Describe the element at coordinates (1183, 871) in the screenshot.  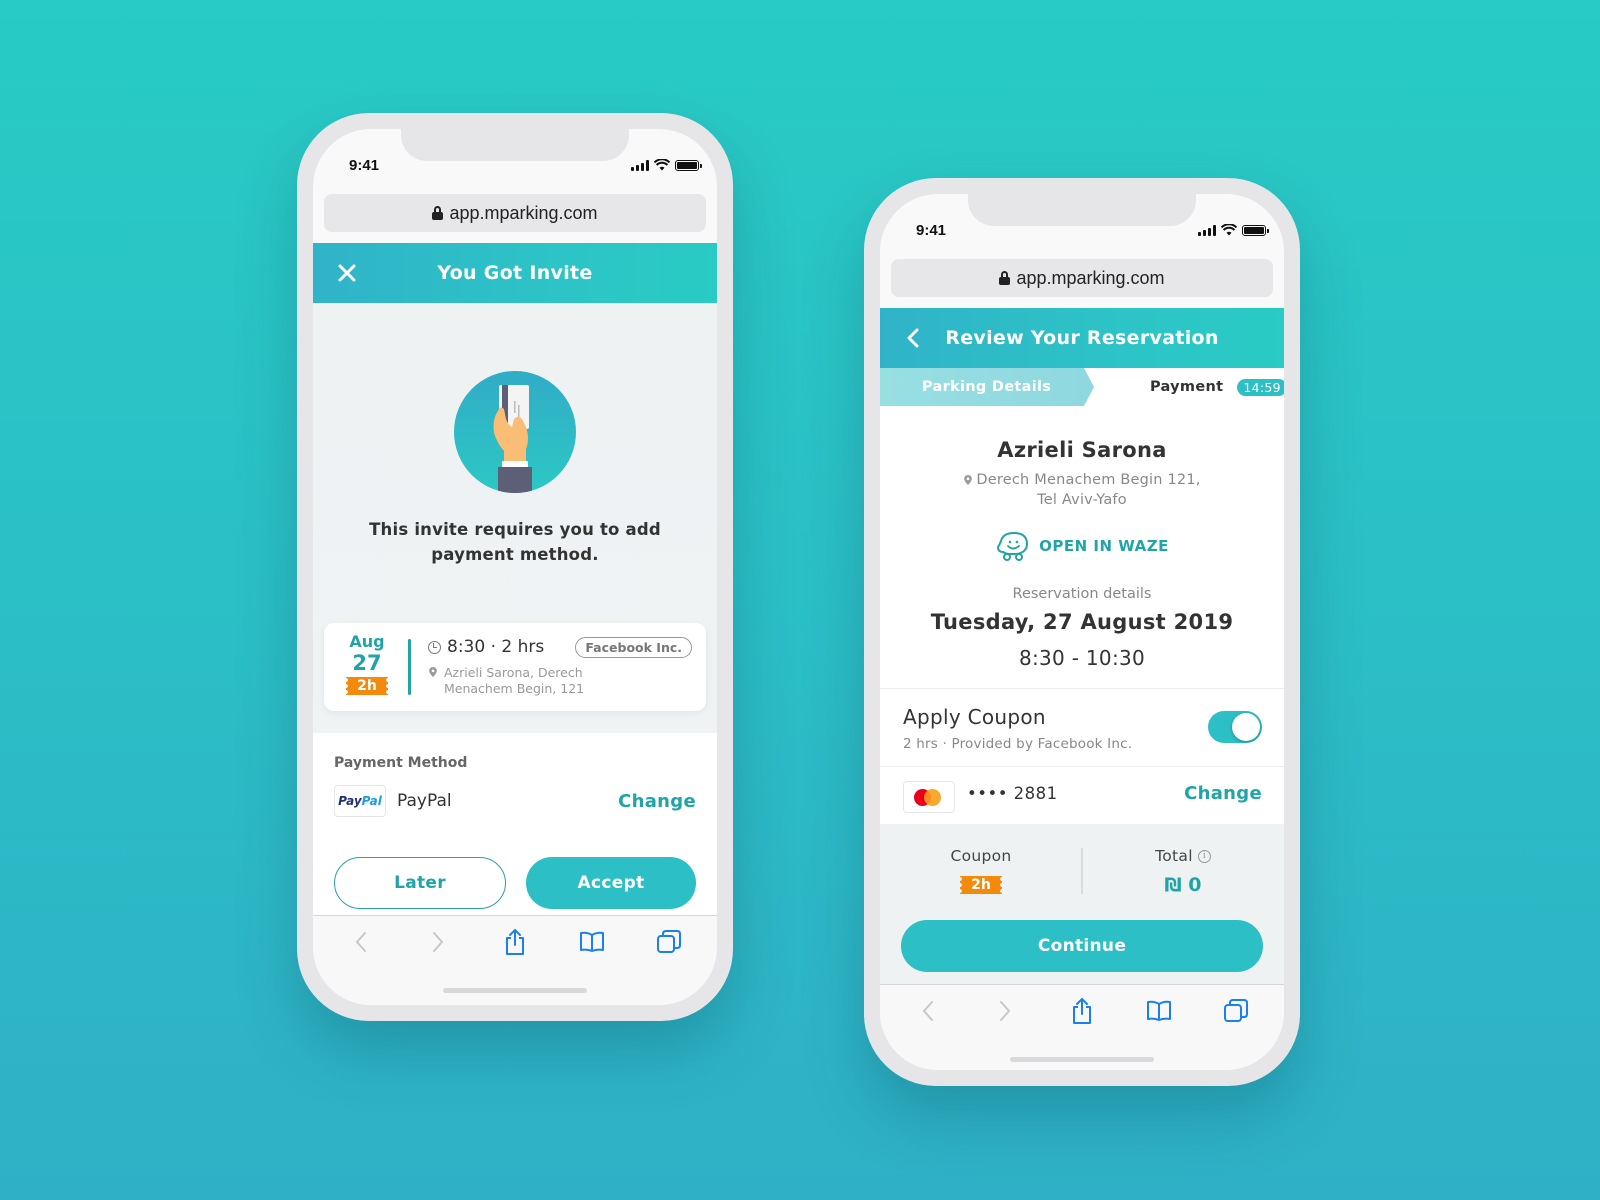
I see `total-summary: Total i ₪ 0` at that location.